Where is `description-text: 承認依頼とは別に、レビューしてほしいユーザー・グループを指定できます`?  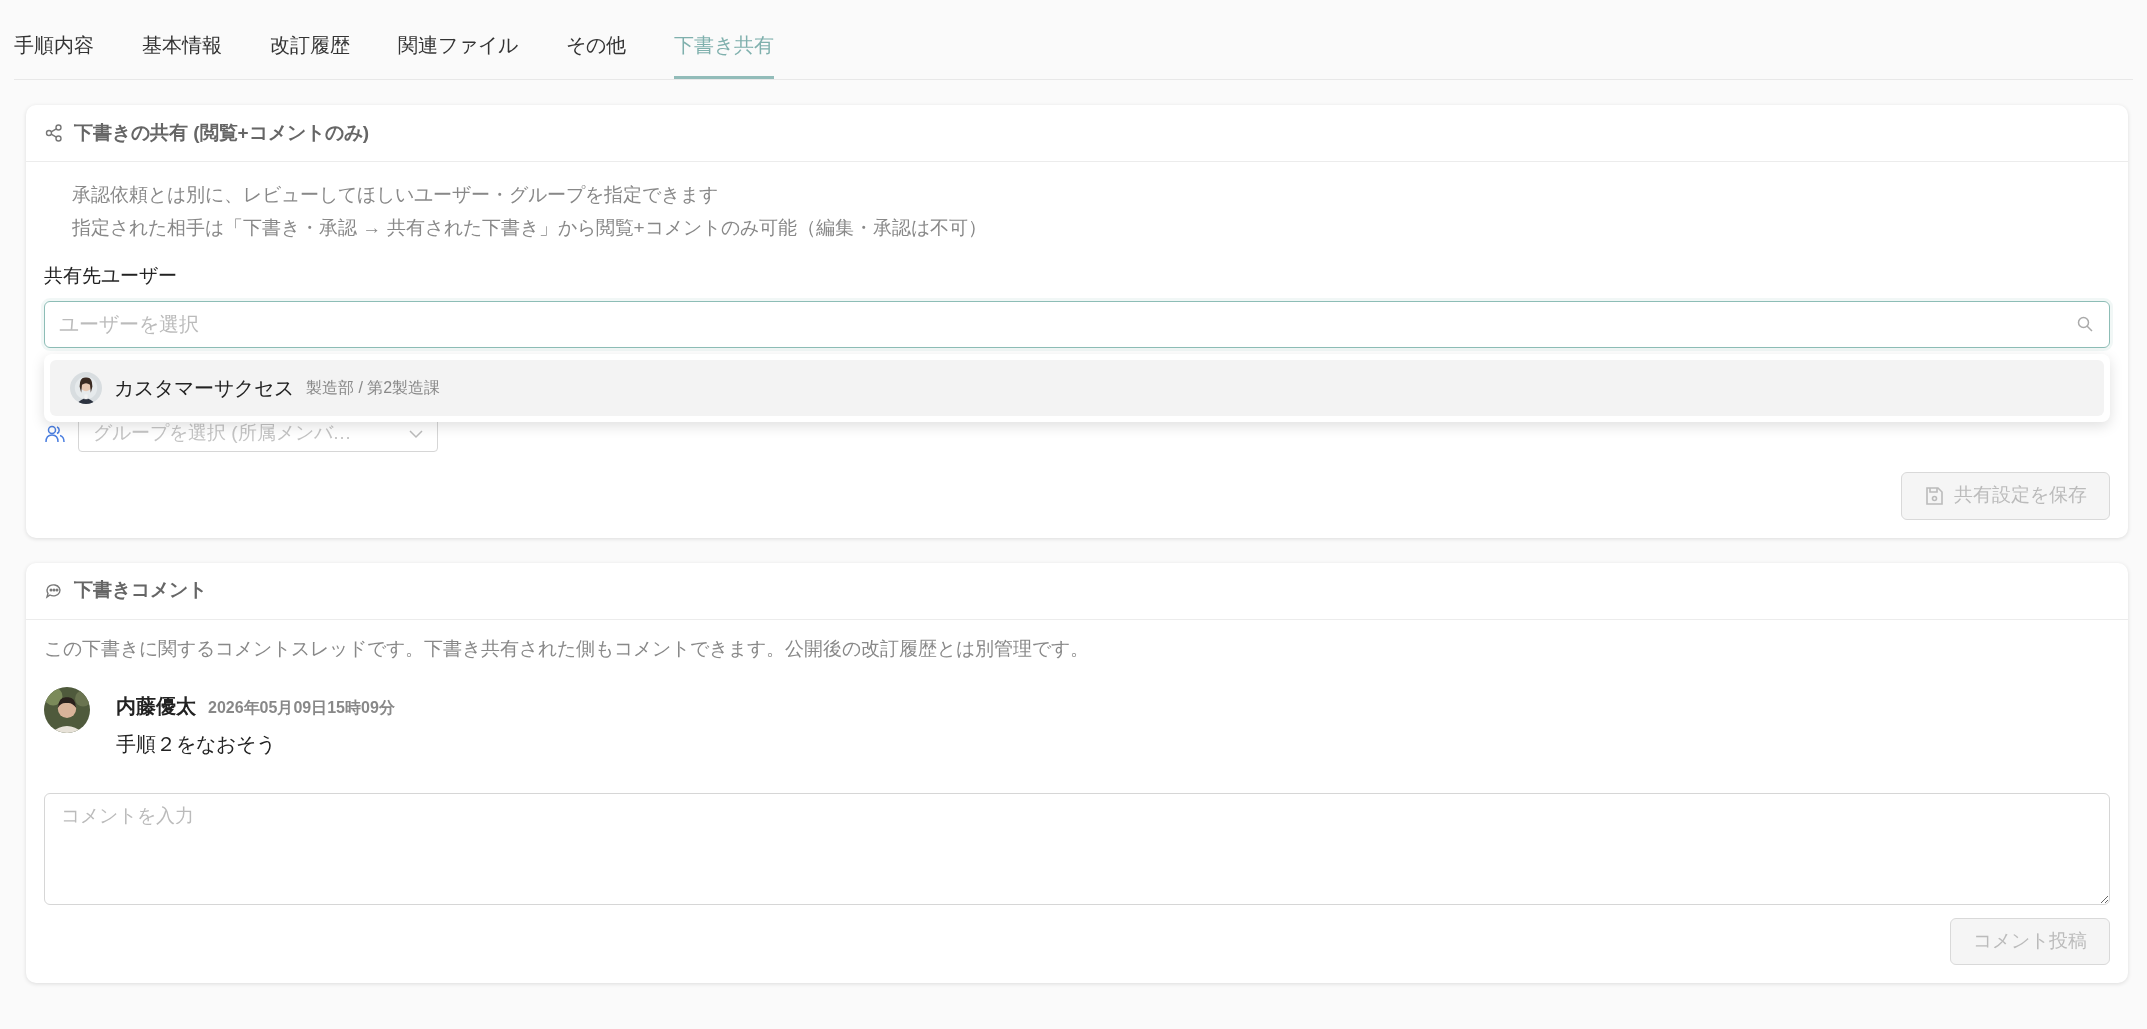 description-text: 承認依頼とは別に、レビューしてほしいユーザー・グループを指定できます is located at coordinates (395, 195).